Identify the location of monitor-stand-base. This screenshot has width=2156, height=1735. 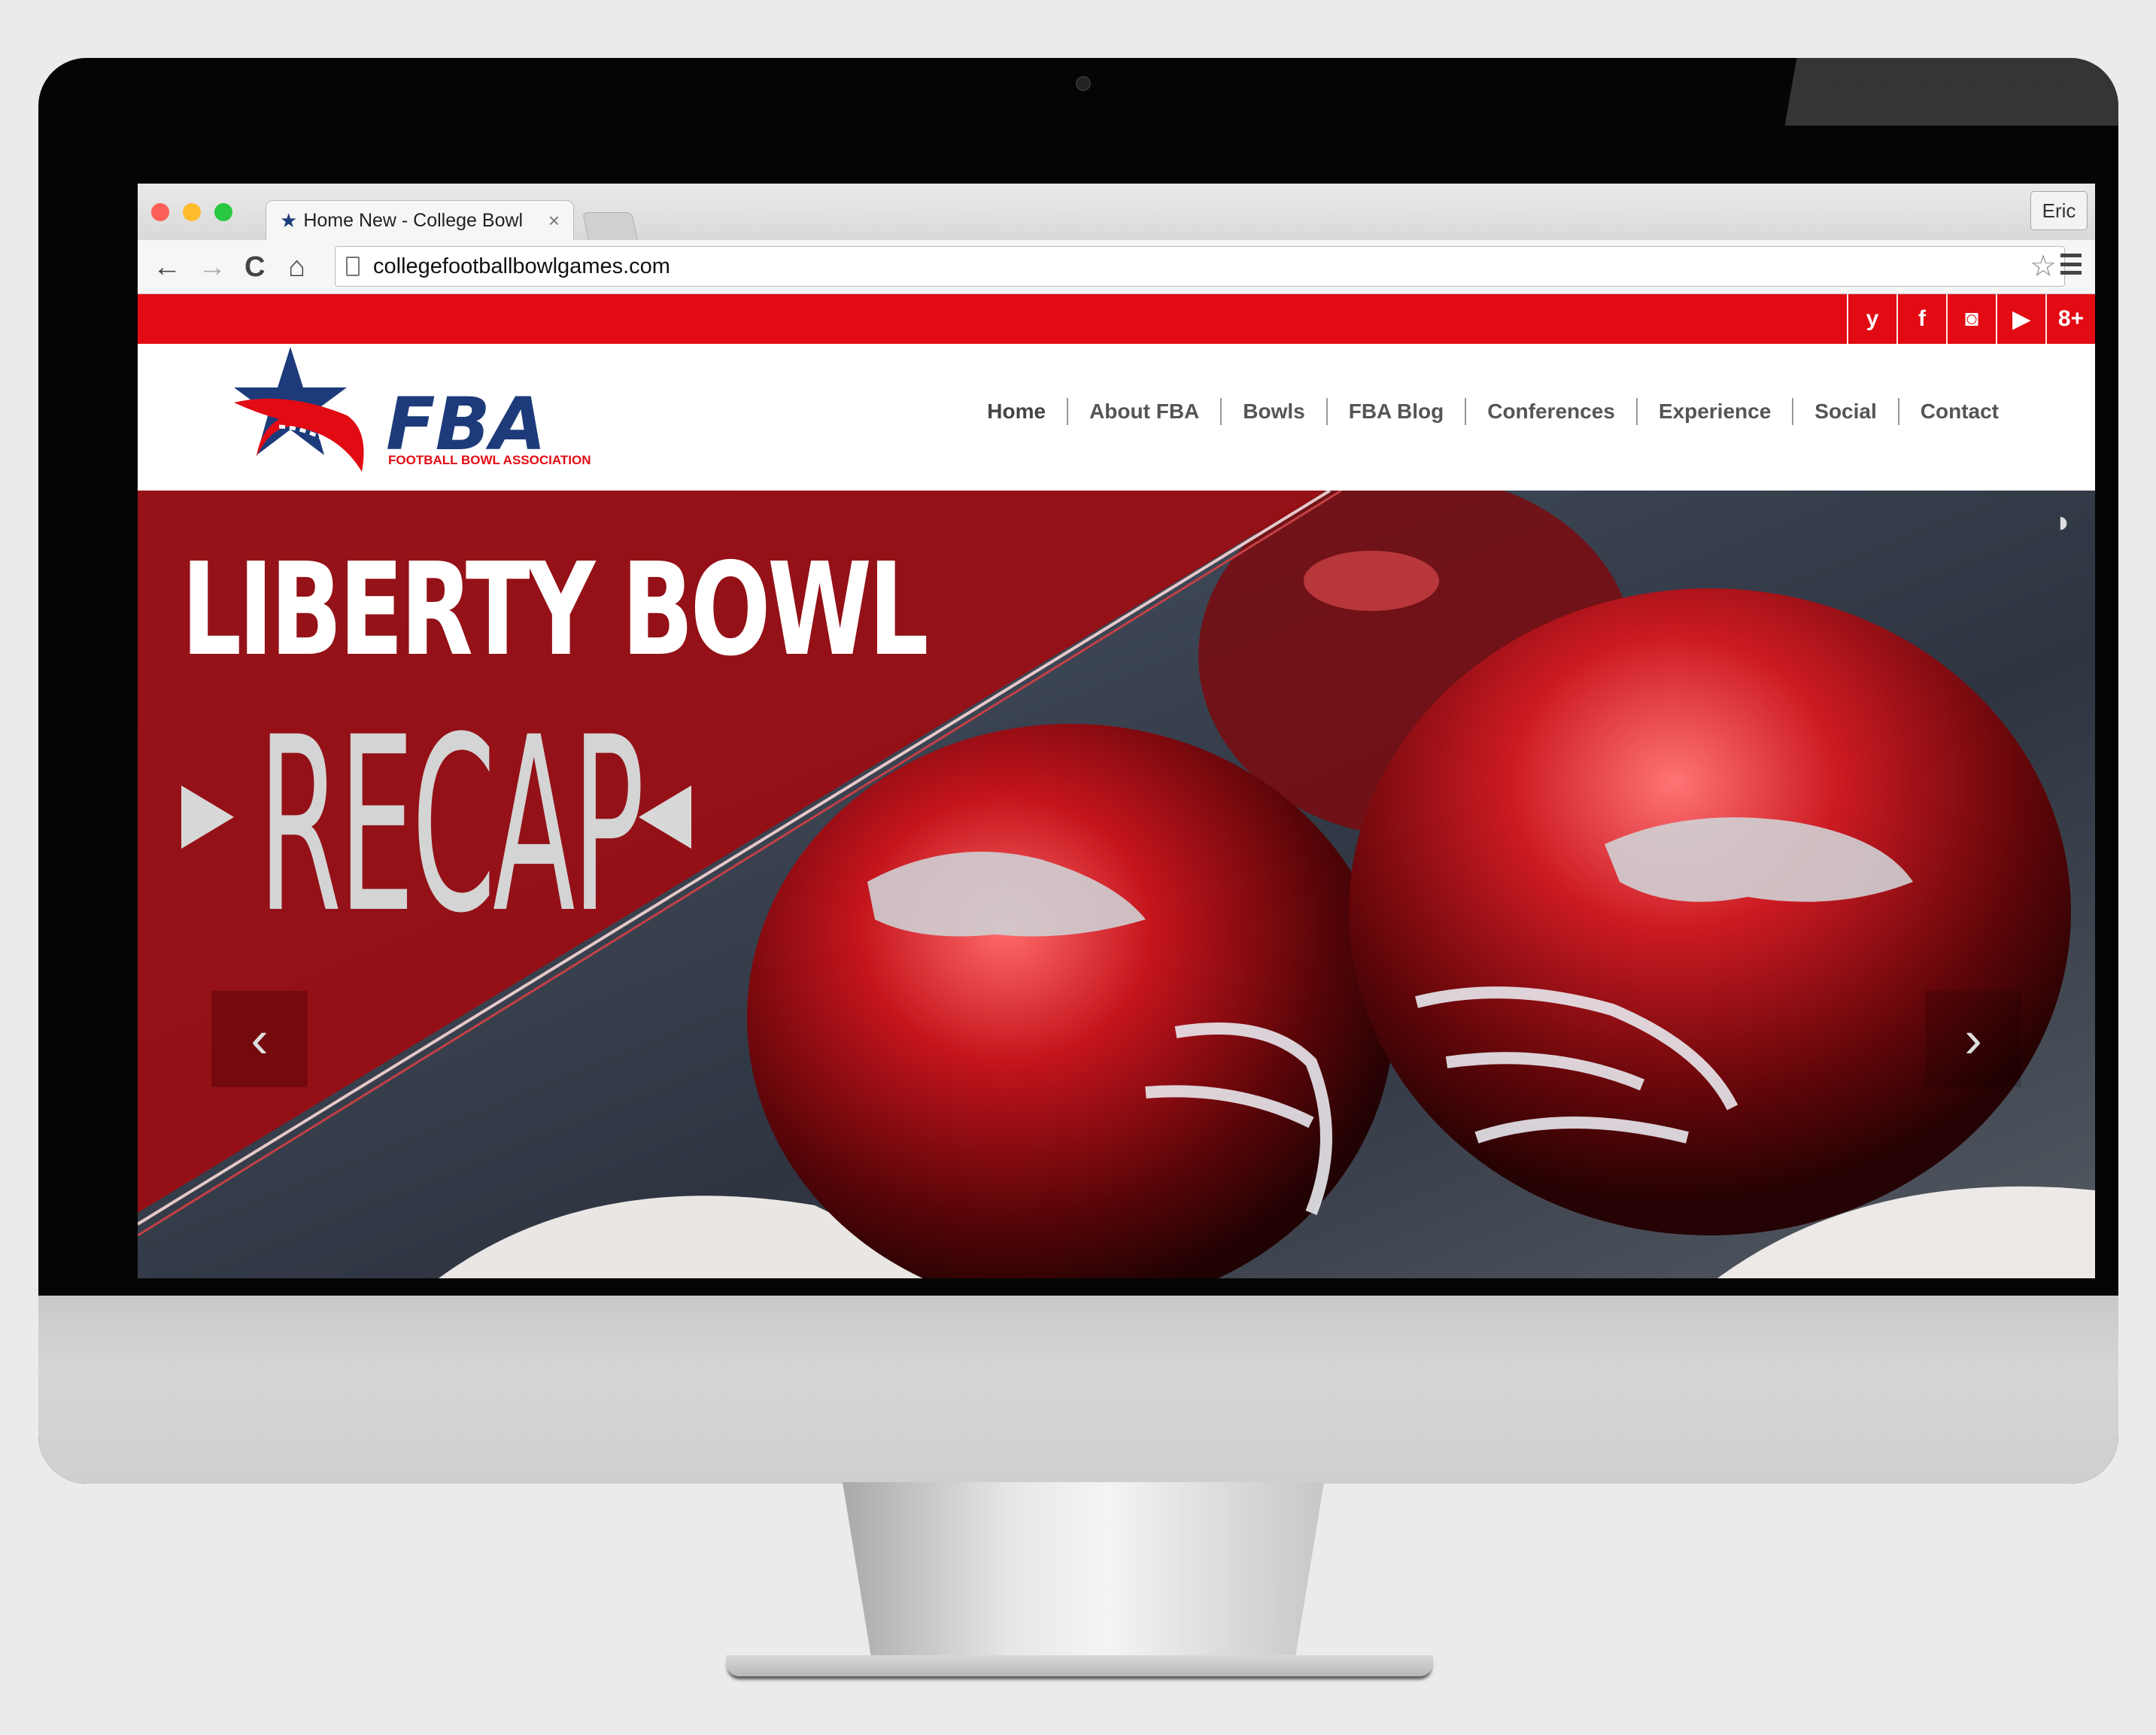
(1079, 1665).